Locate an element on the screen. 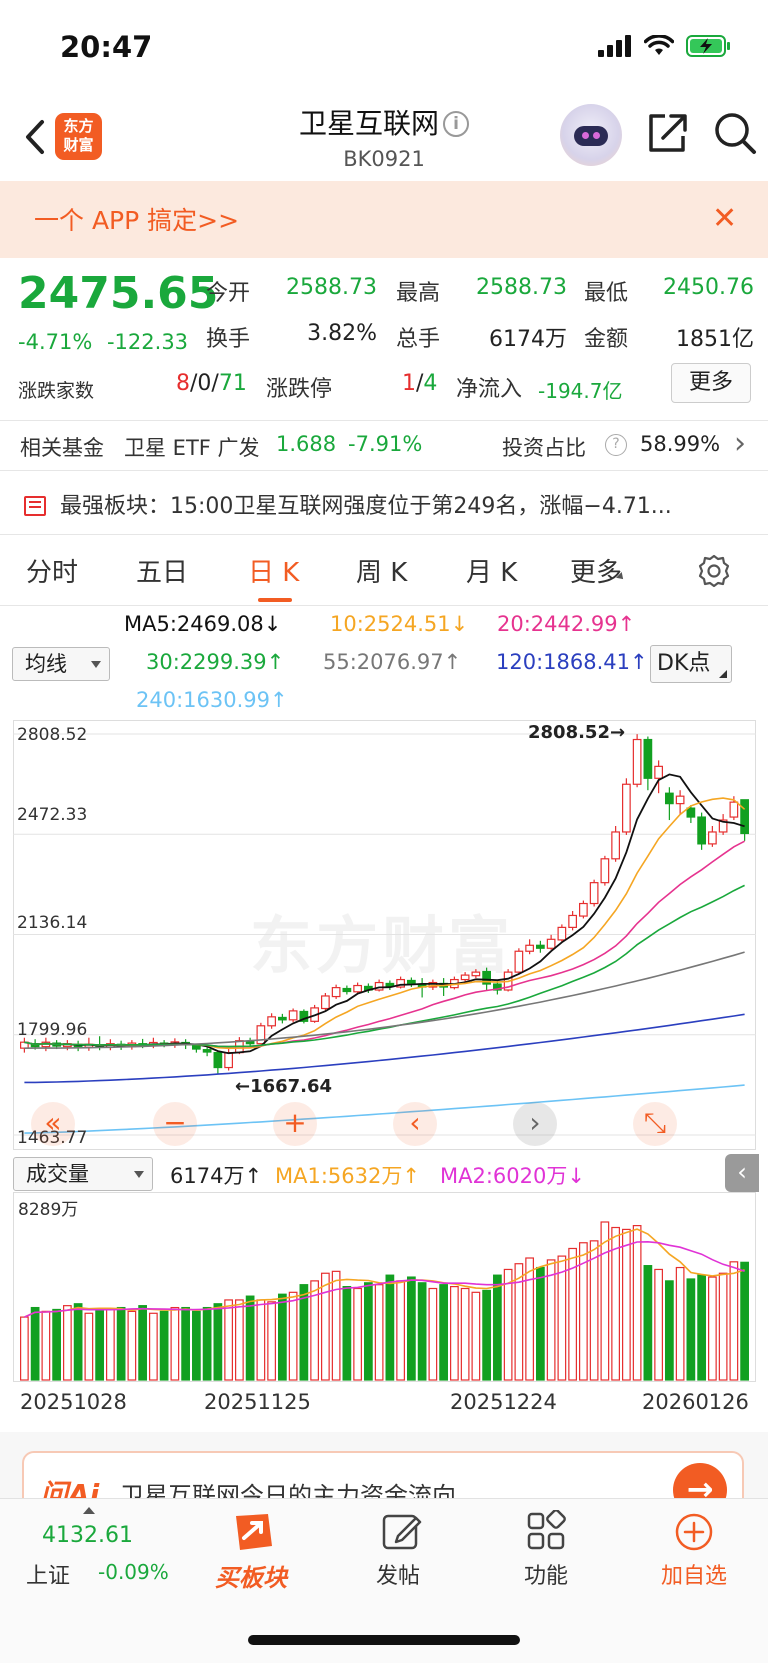 The width and height of the screenshot is (768, 1663). tab-4: 月 K is located at coordinates (491, 570).